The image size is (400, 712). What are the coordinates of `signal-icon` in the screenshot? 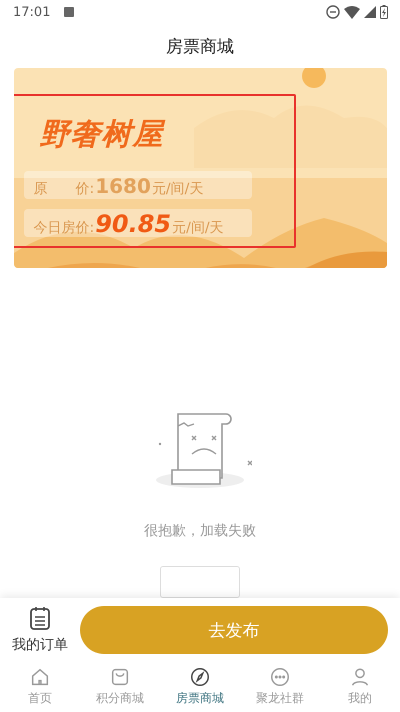 It's located at (370, 12).